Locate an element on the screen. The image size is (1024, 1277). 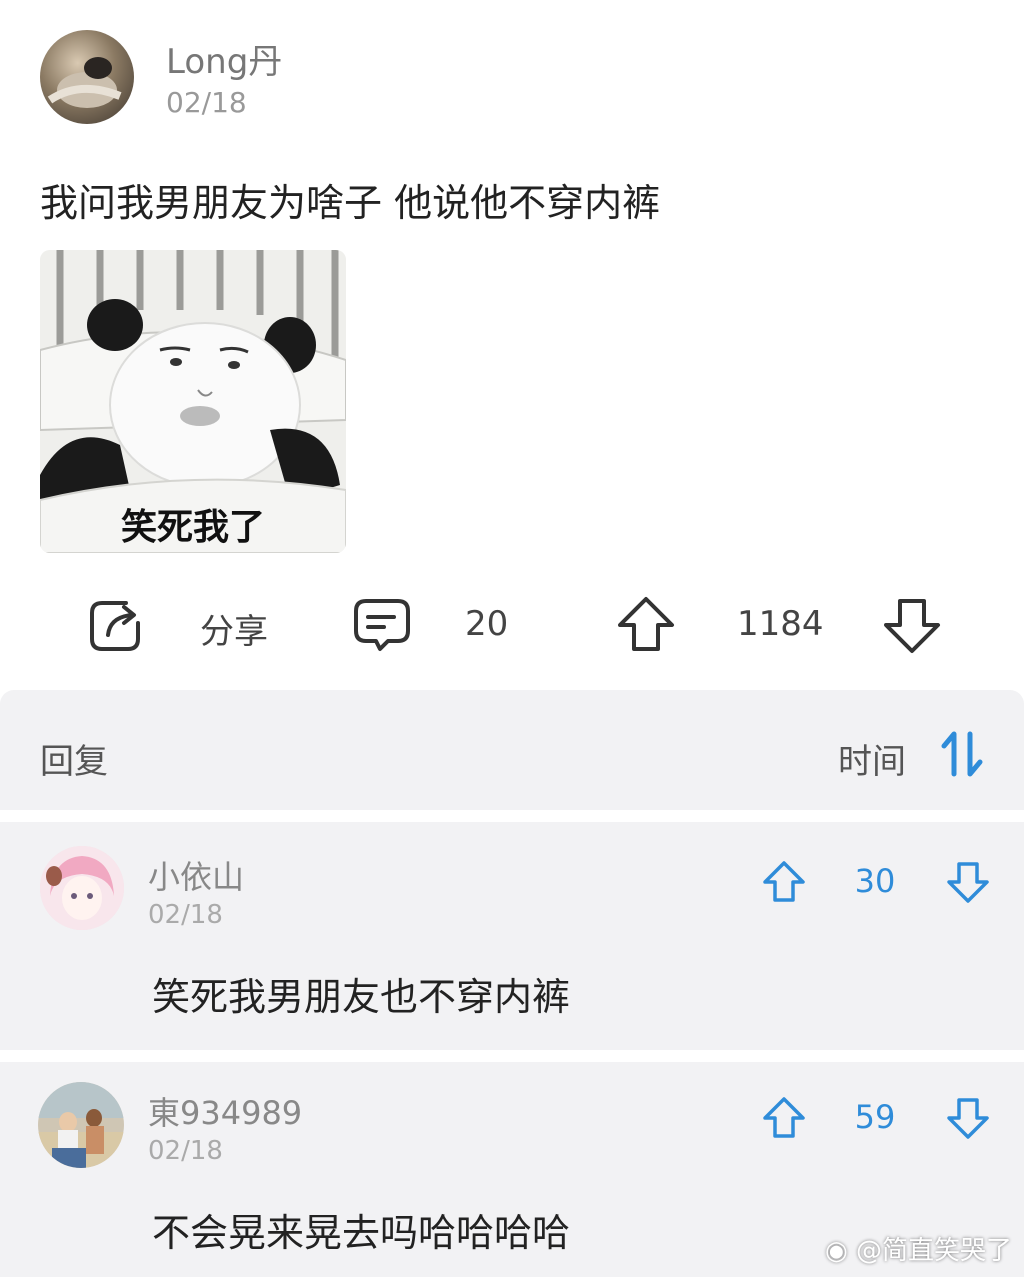
comment-text: 笑死我男朋友也不穿内裤 is located at coordinates (361, 997).